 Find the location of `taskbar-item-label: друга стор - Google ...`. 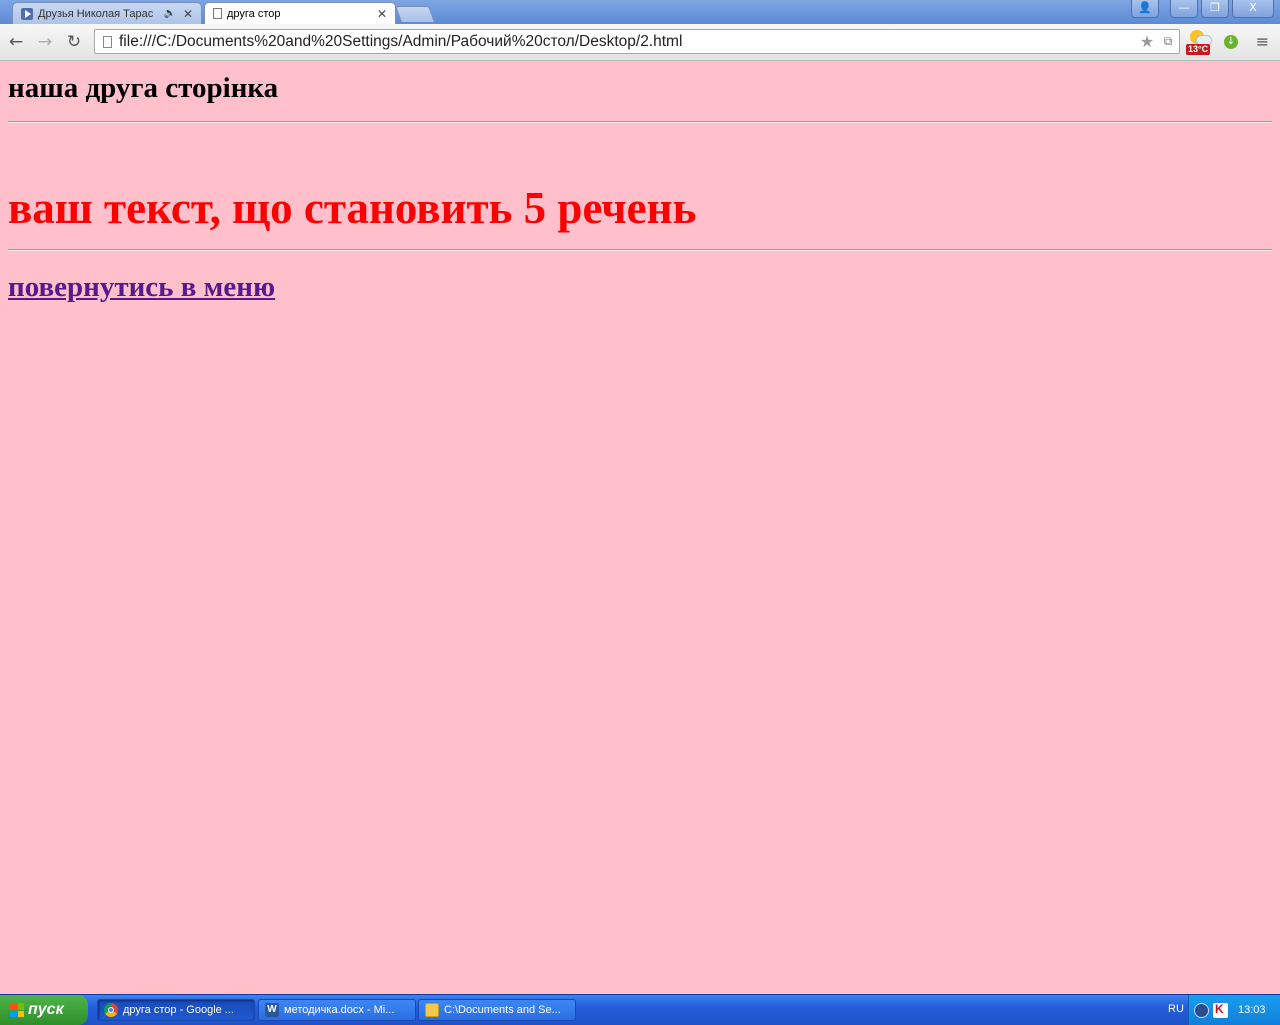

taskbar-item-label: друга стор - Google ... is located at coordinates (178, 1010).